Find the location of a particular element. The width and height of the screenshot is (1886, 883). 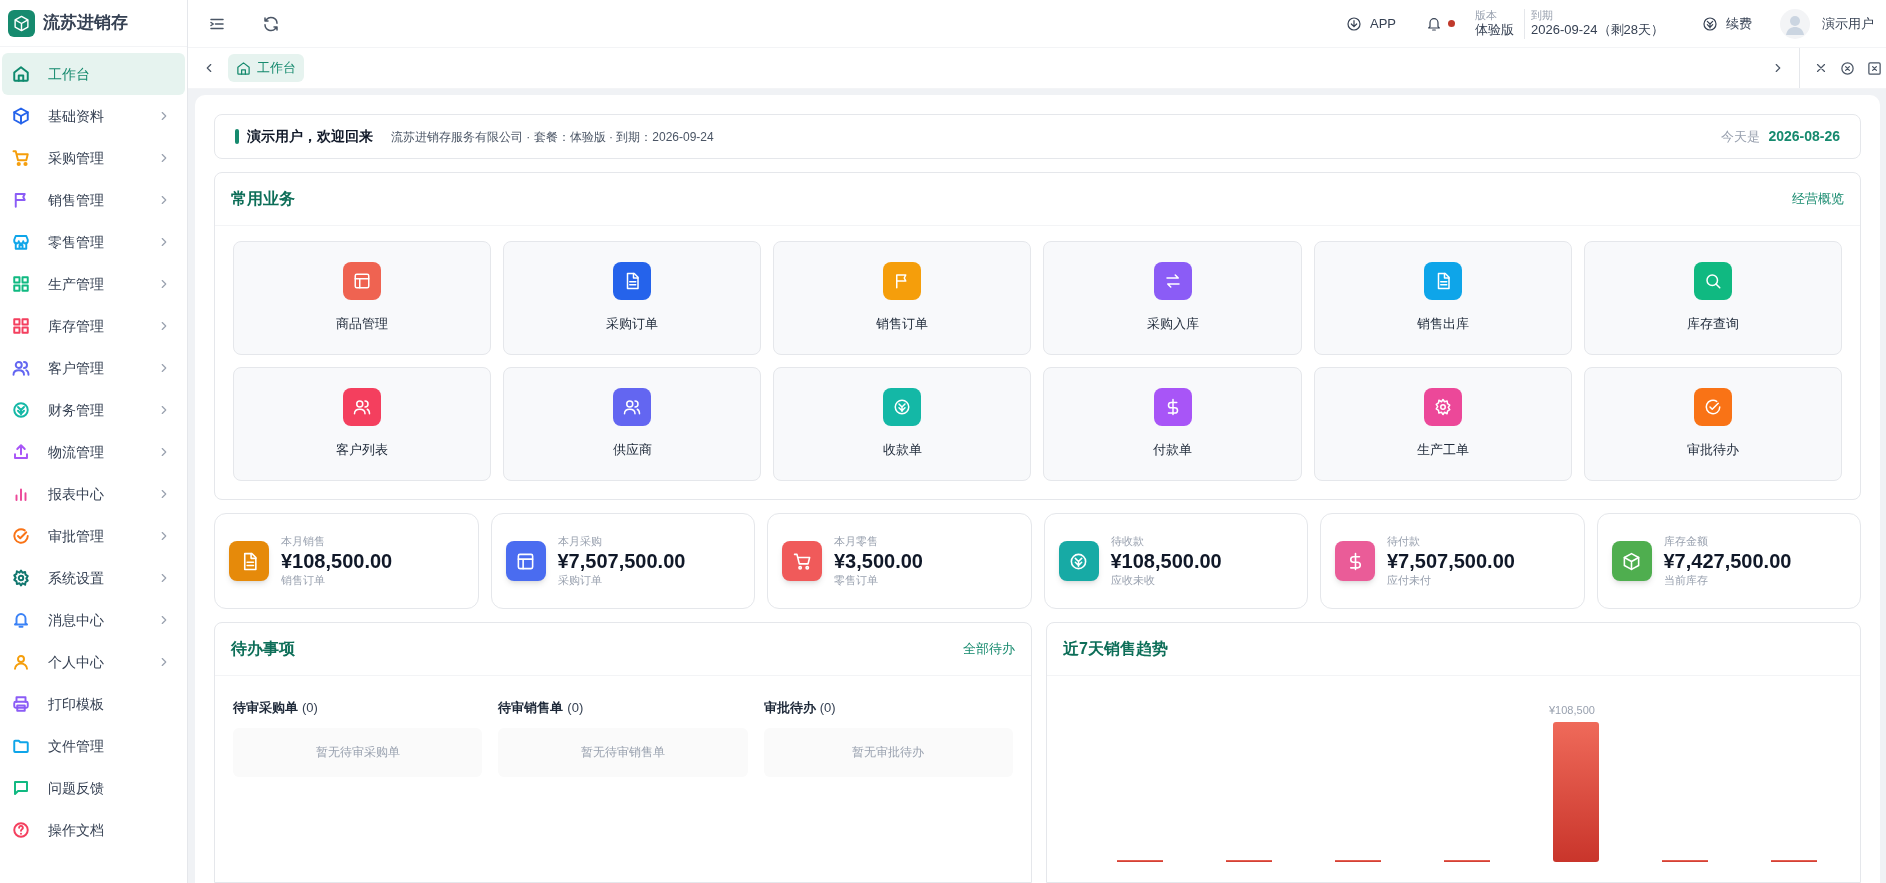

stat-label: 库存金额 is located at coordinates (1686, 541).